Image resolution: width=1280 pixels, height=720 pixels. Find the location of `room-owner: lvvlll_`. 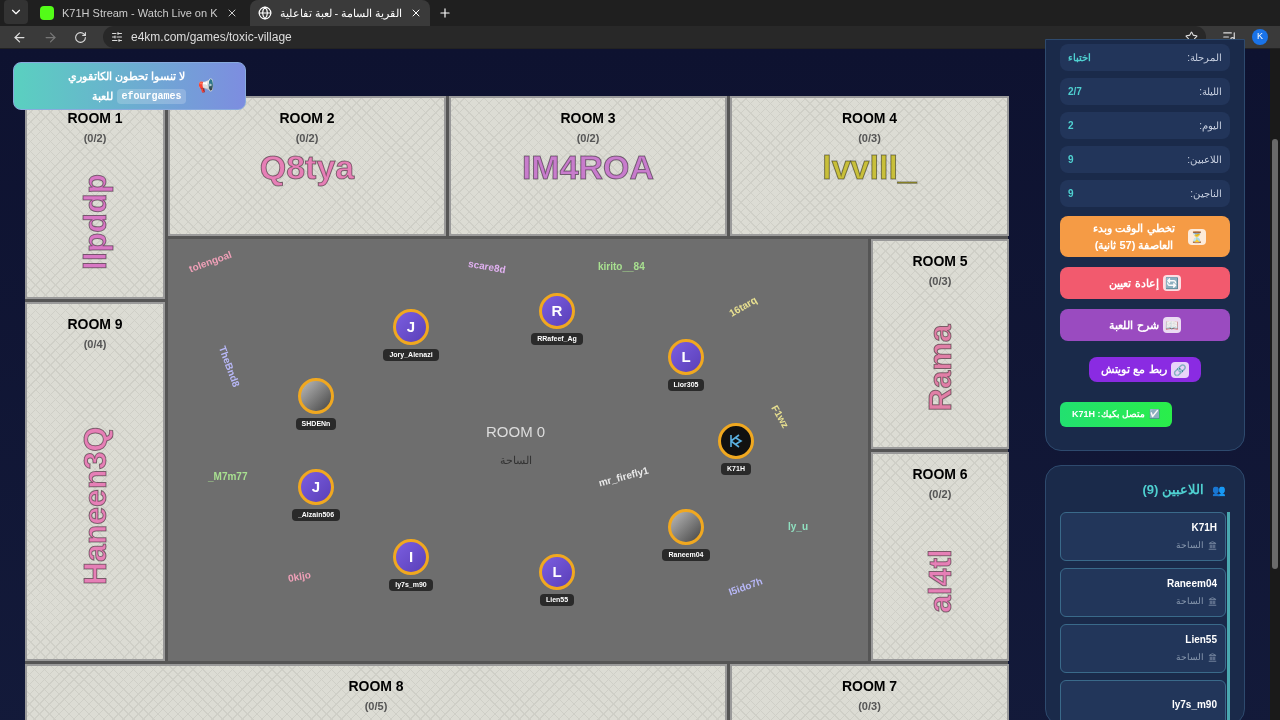

room-owner: lvvlll_ is located at coordinates (869, 166).